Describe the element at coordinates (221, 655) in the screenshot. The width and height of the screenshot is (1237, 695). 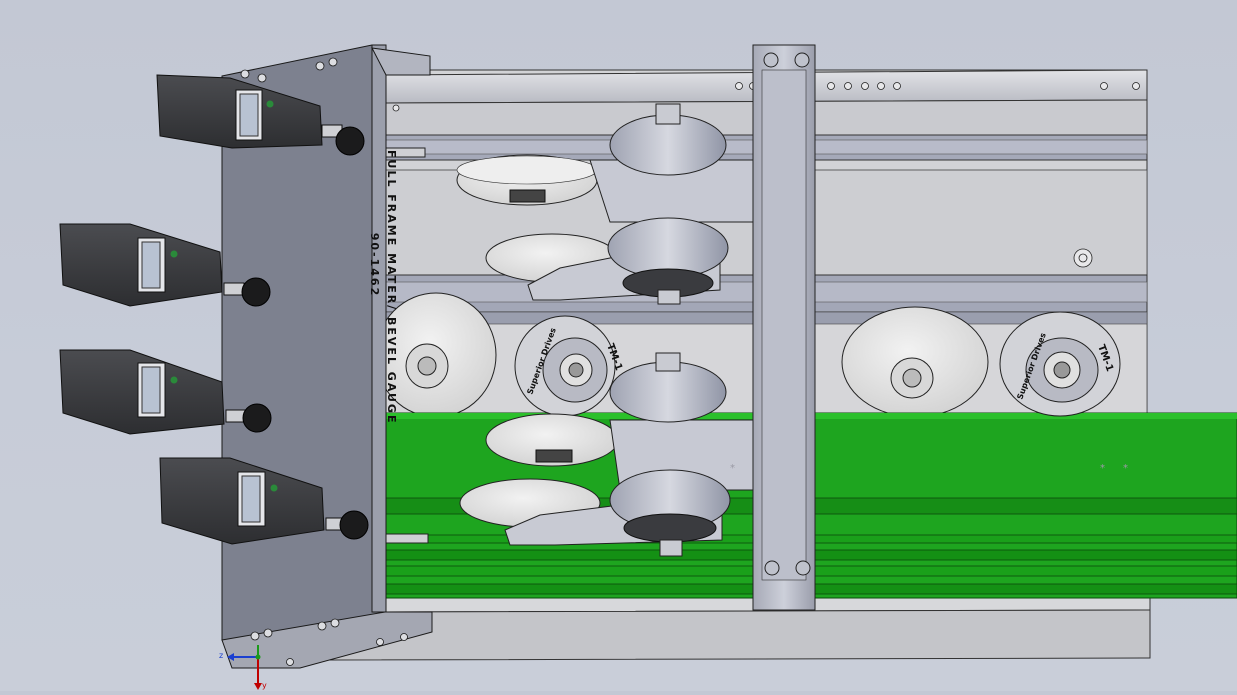
I see `triad-z-label: z` at that location.